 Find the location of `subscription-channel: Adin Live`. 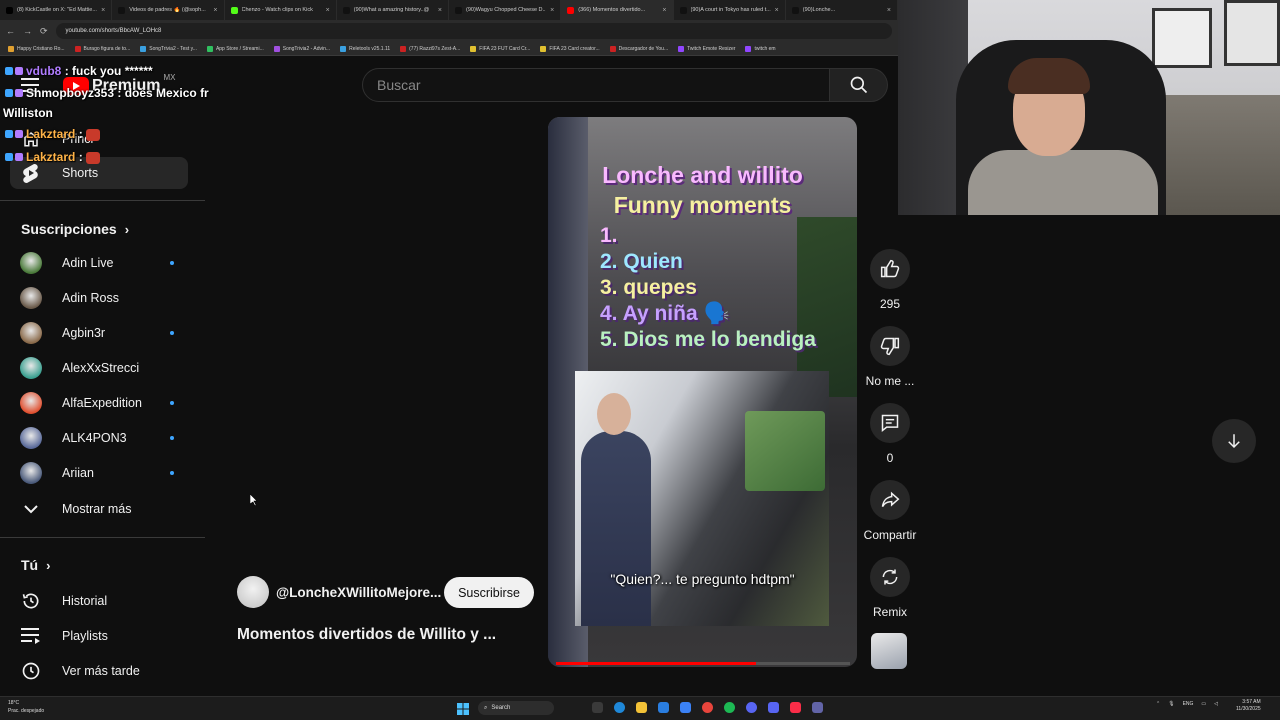

subscription-channel: Adin Live is located at coordinates (99, 263).